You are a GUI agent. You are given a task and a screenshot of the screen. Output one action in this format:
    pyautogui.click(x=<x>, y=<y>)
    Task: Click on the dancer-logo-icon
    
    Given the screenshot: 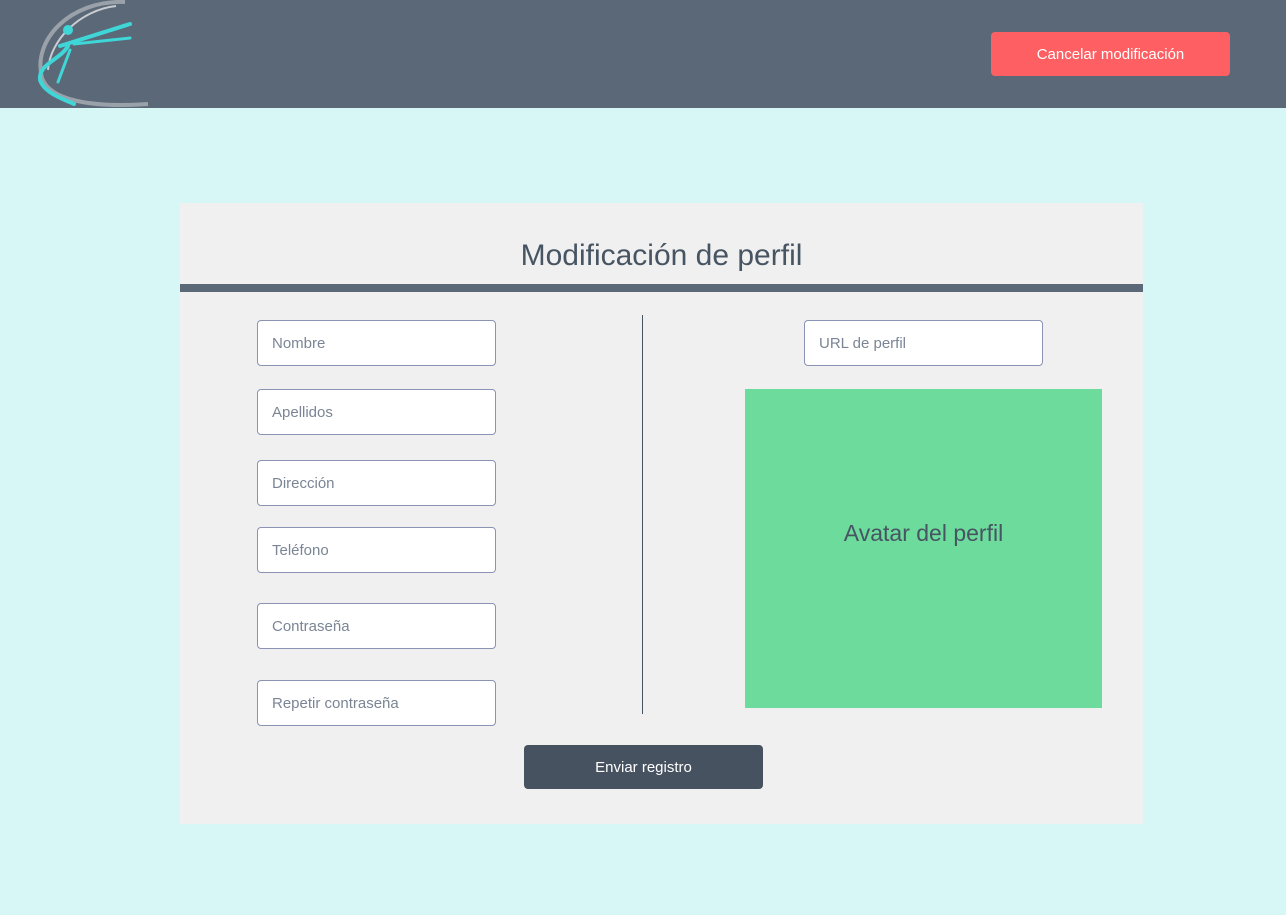 What is the action you would take?
    pyautogui.click(x=93, y=53)
    